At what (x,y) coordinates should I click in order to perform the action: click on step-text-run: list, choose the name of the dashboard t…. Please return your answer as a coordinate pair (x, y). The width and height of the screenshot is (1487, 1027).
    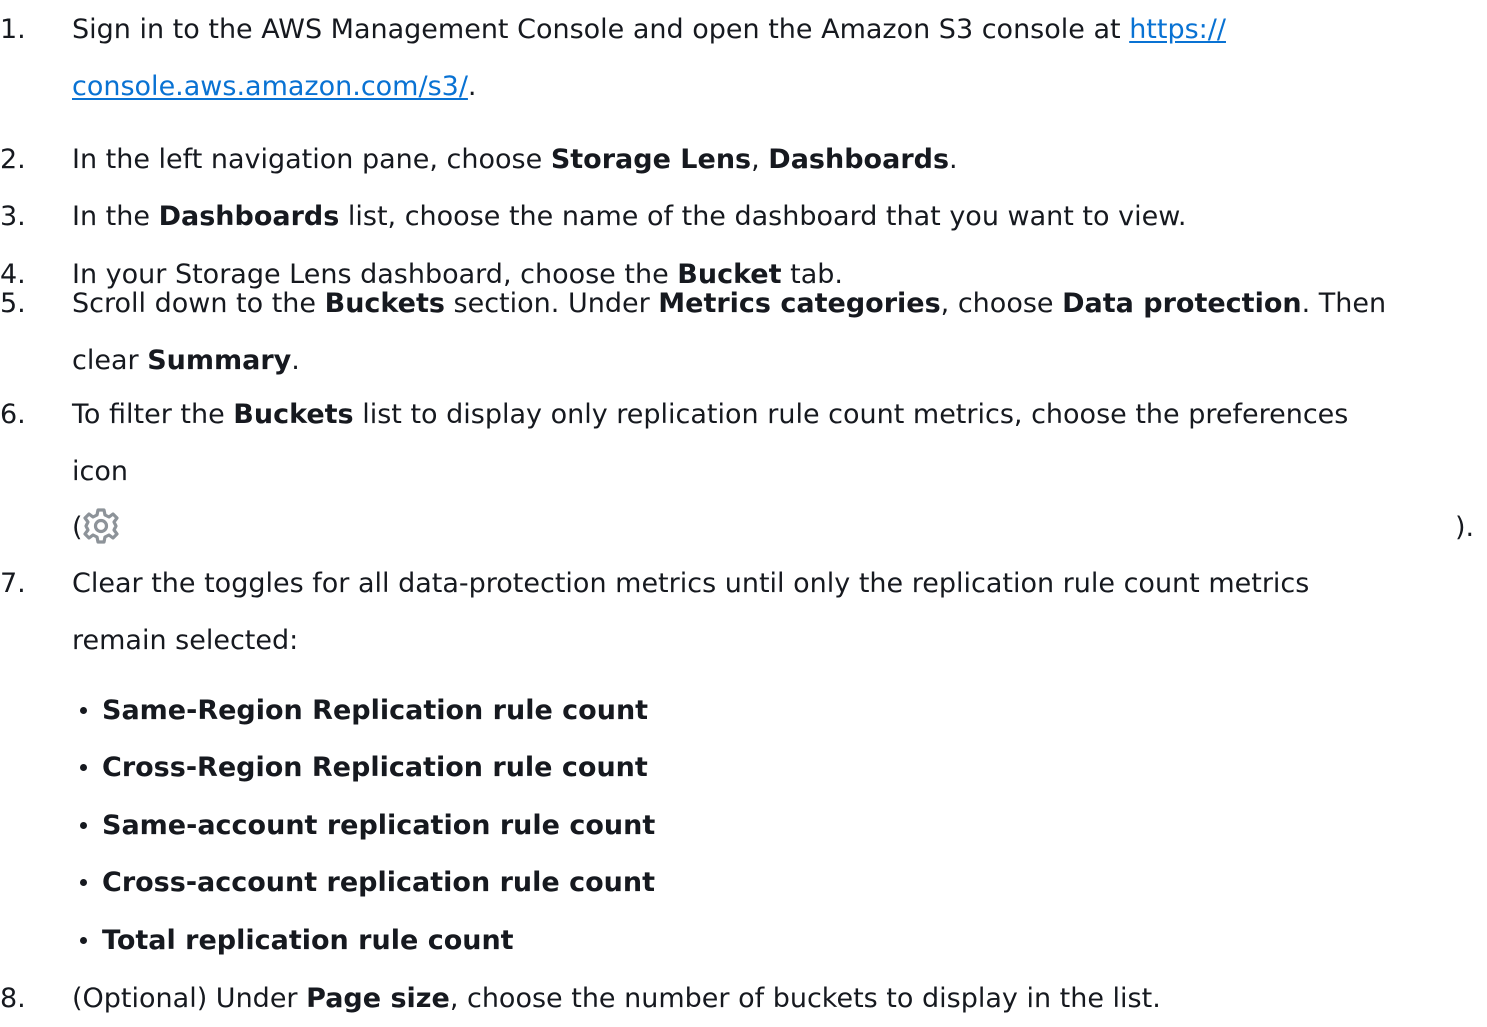
    Looking at the image, I should click on (763, 216).